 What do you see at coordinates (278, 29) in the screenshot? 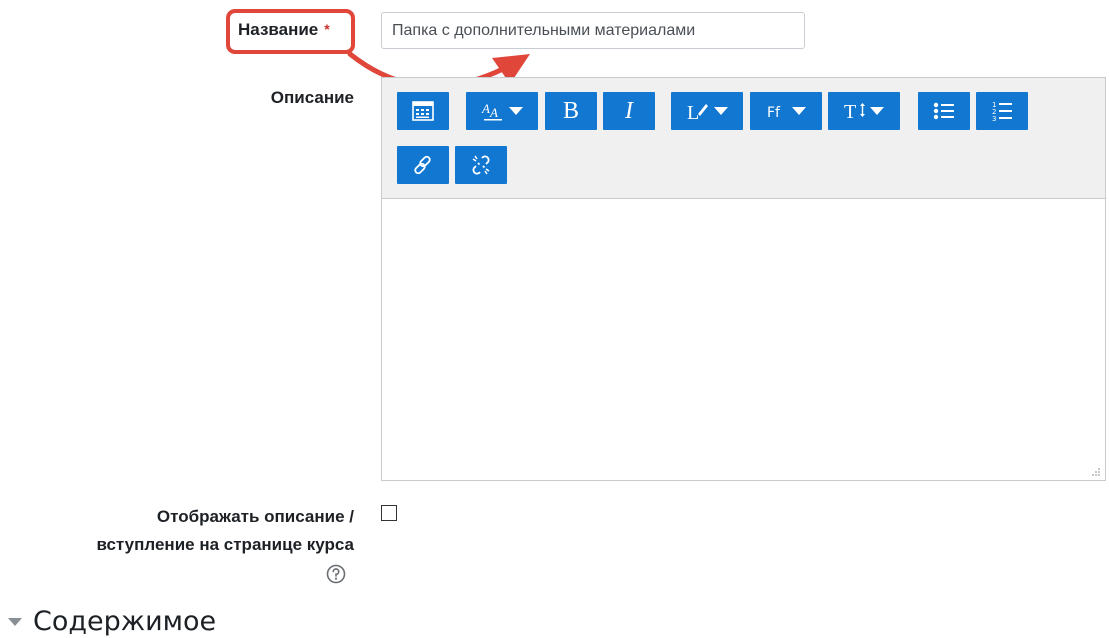
I see `name-label-text: Название` at bounding box center [278, 29].